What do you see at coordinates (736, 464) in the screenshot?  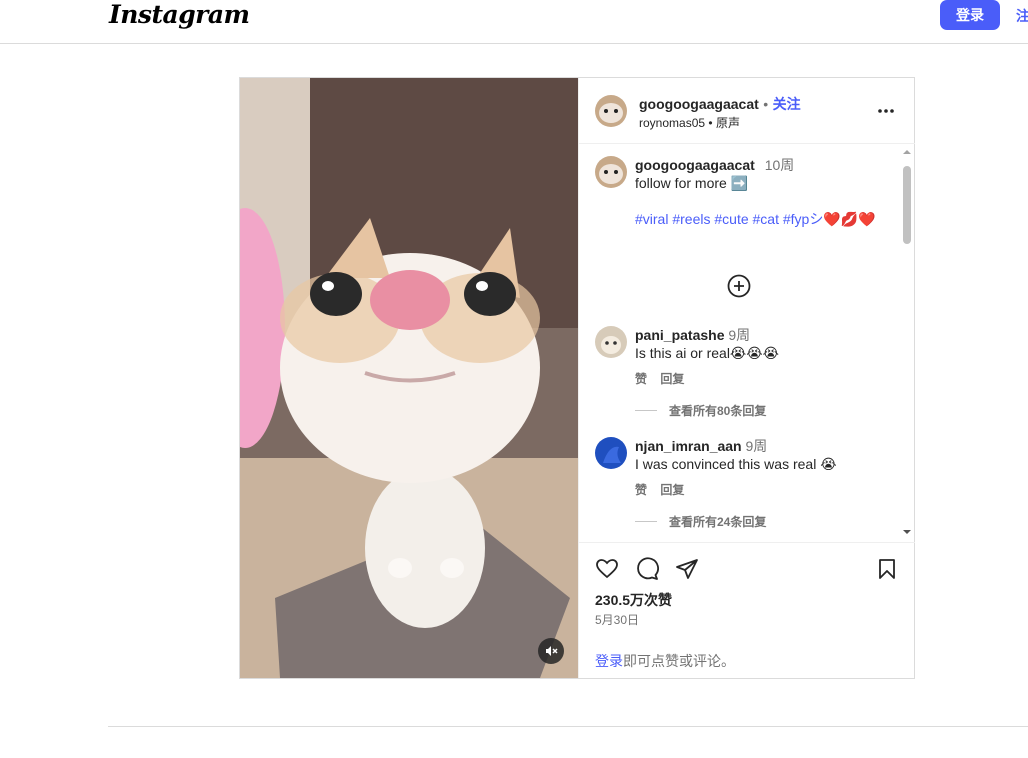 I see `comment-text: I was convinced this was real 😭` at bounding box center [736, 464].